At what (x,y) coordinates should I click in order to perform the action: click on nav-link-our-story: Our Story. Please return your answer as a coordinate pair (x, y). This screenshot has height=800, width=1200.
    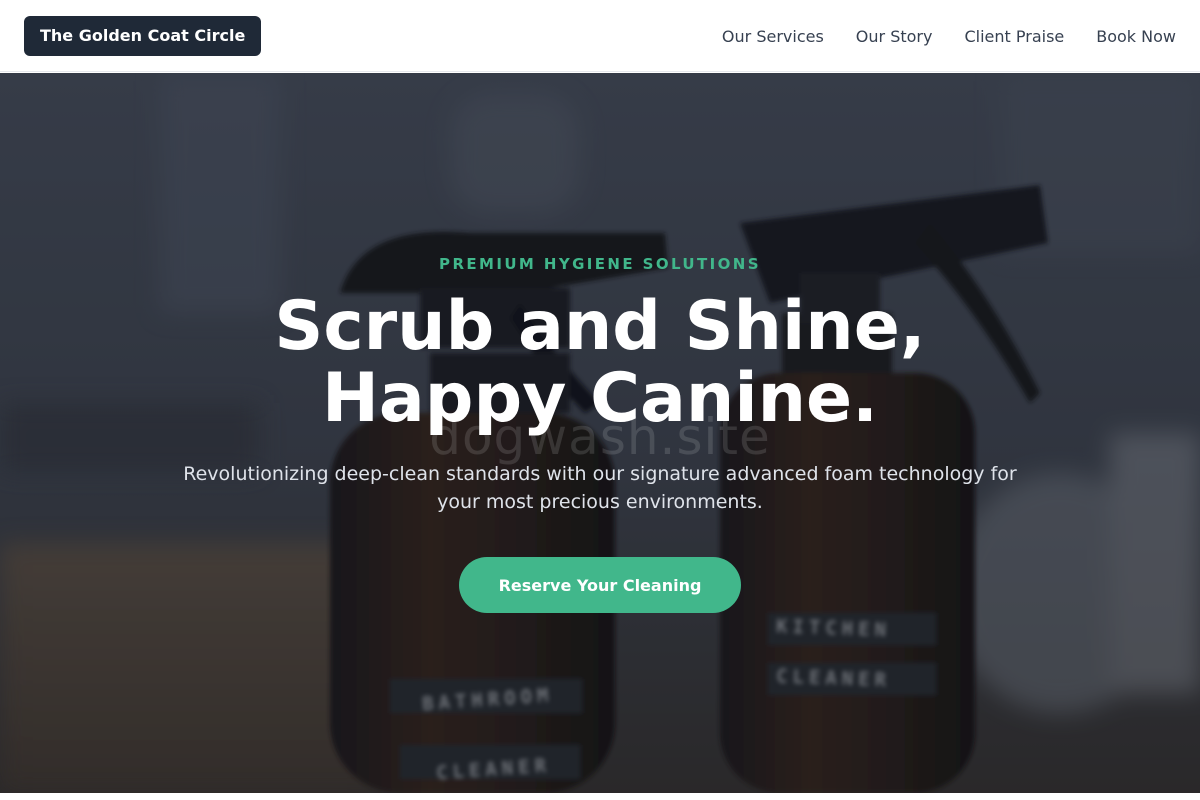
    Looking at the image, I should click on (894, 36).